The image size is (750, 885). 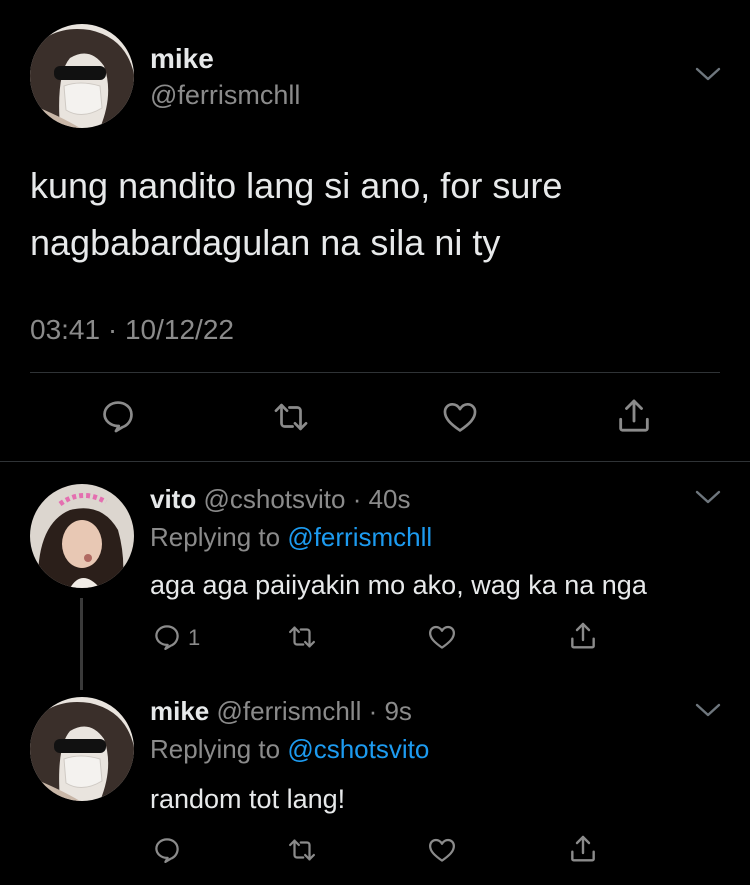 I want to click on reply2-display-name: mike, so click(x=179, y=711).